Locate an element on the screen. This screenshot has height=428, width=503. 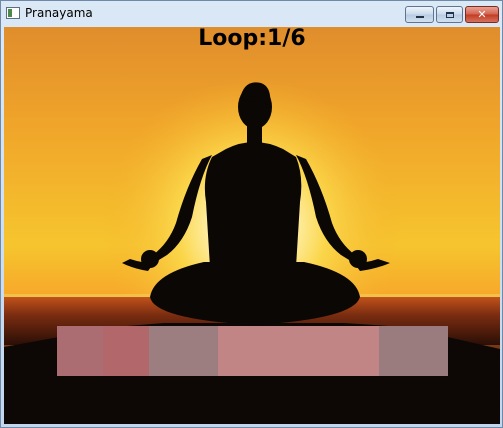
app-window-icon is located at coordinates (13, 13).